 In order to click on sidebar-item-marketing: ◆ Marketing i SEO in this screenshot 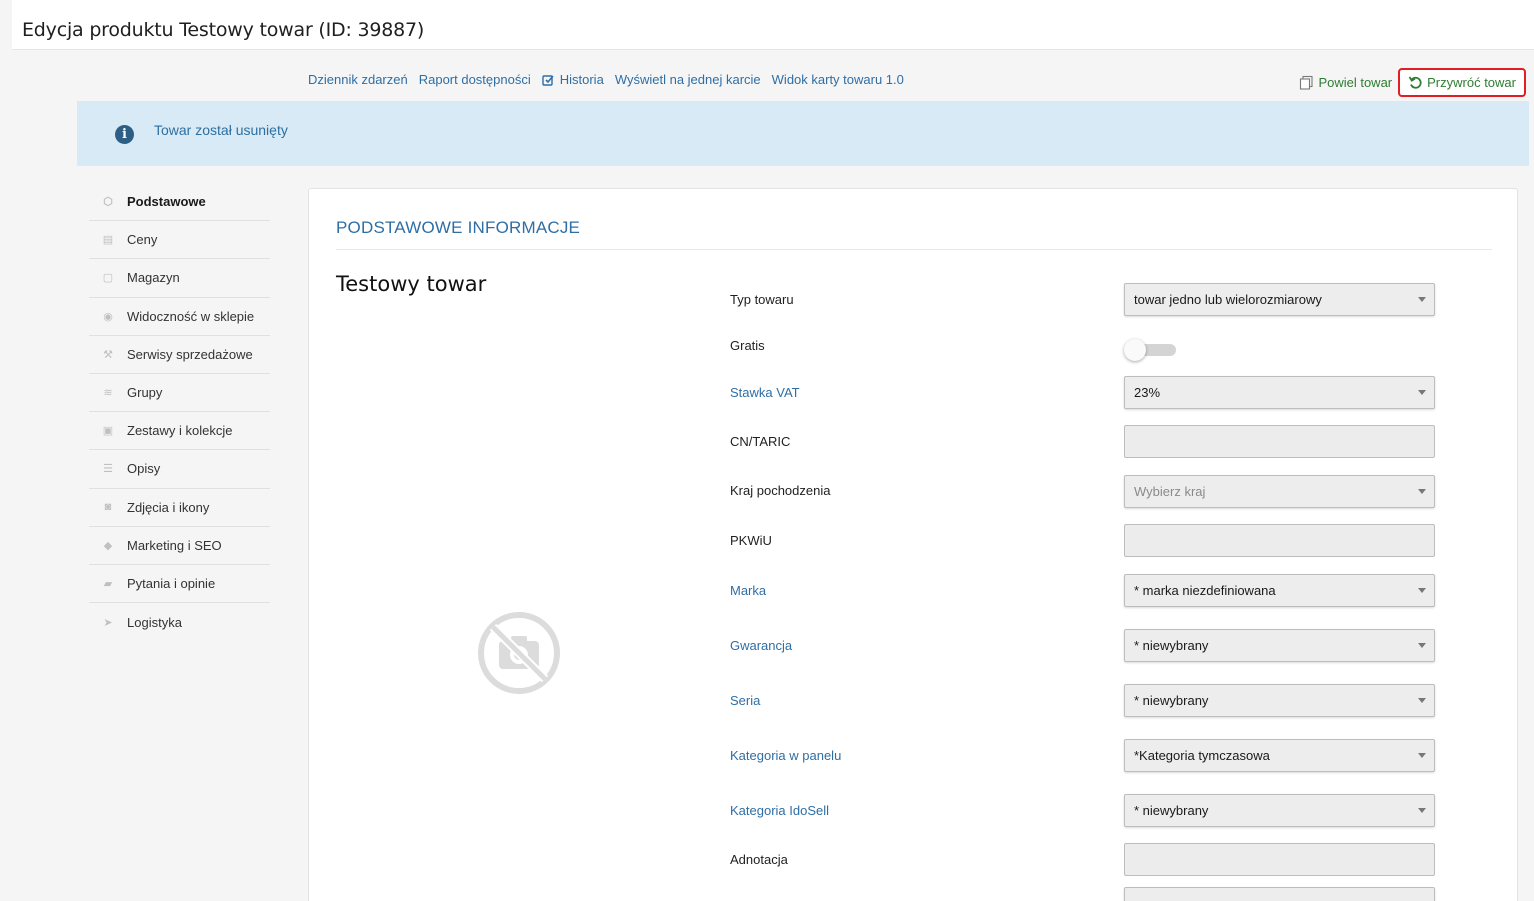, I will do `click(179, 546)`.